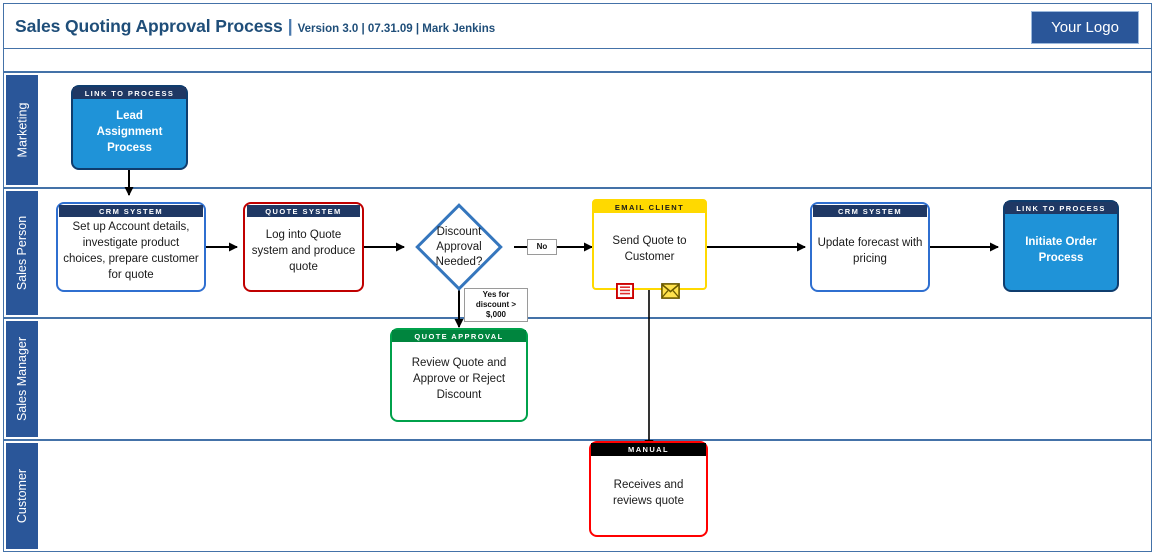  I want to click on node-label-discount-decision: Discount Approval Needed?, so click(459, 247).